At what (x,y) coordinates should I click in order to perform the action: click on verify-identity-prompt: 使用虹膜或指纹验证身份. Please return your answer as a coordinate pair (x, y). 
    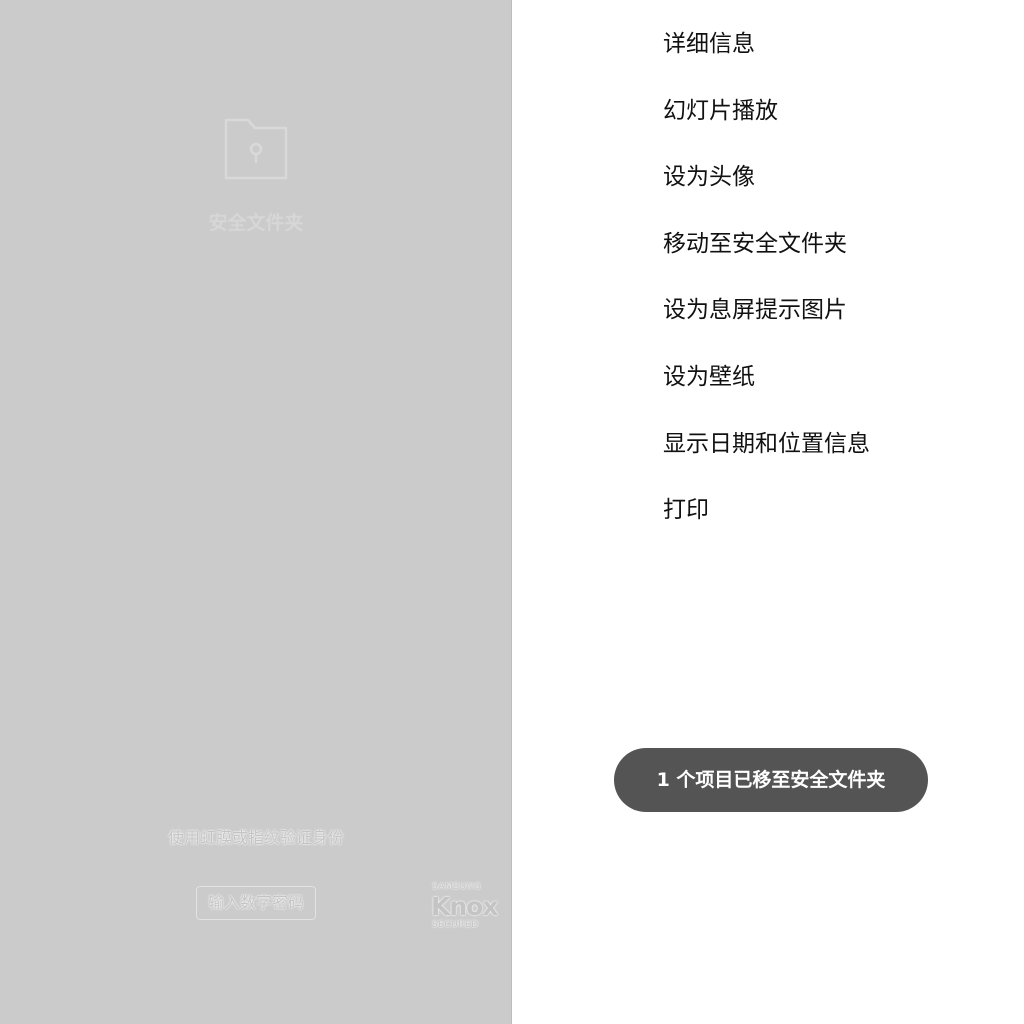
    Looking at the image, I should click on (255, 837).